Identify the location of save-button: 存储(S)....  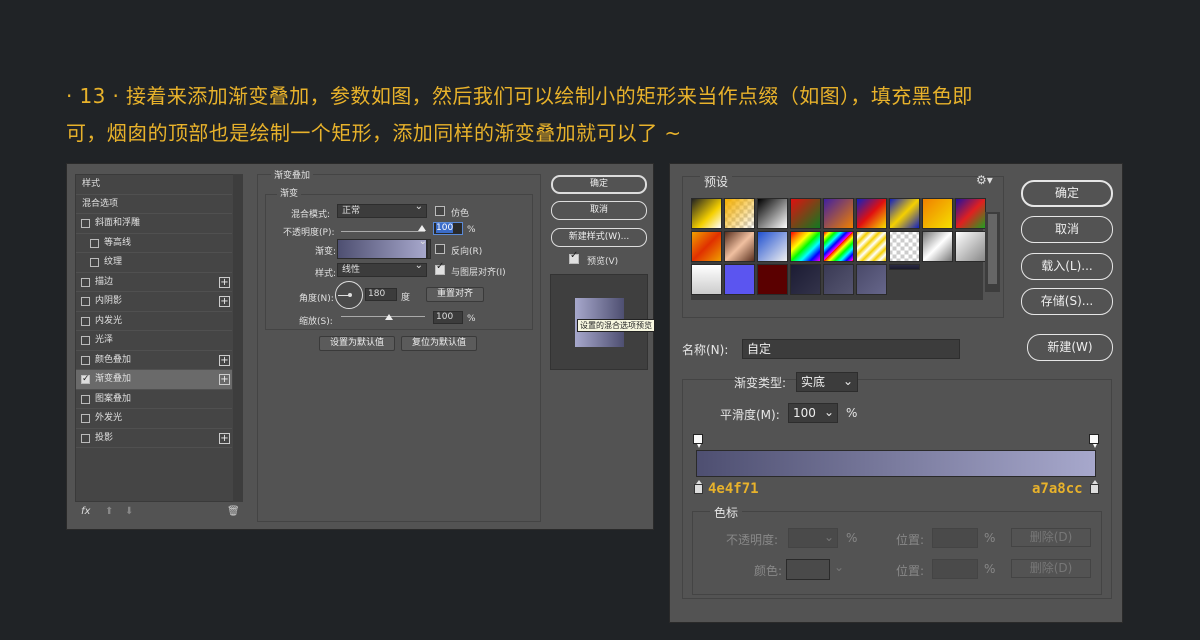
(1067, 301).